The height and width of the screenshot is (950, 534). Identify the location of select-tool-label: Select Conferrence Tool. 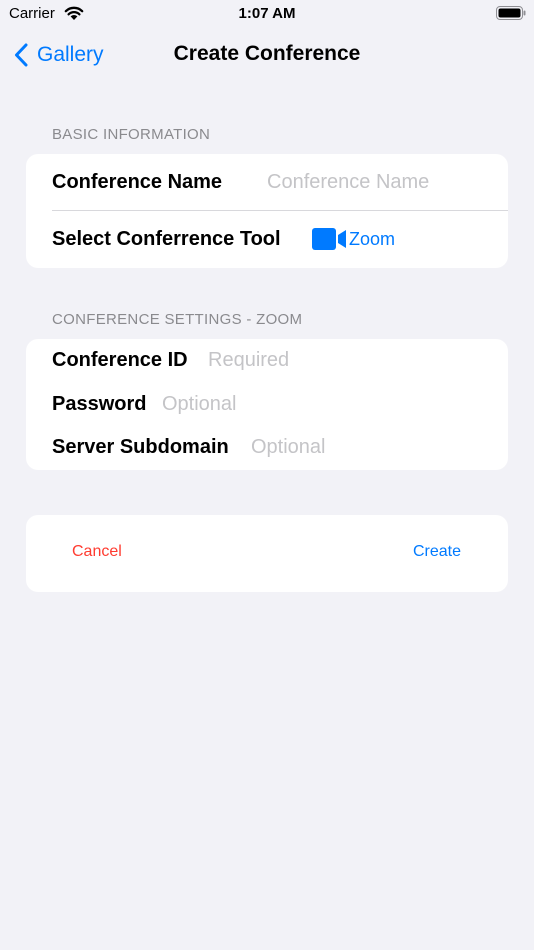
(166, 239).